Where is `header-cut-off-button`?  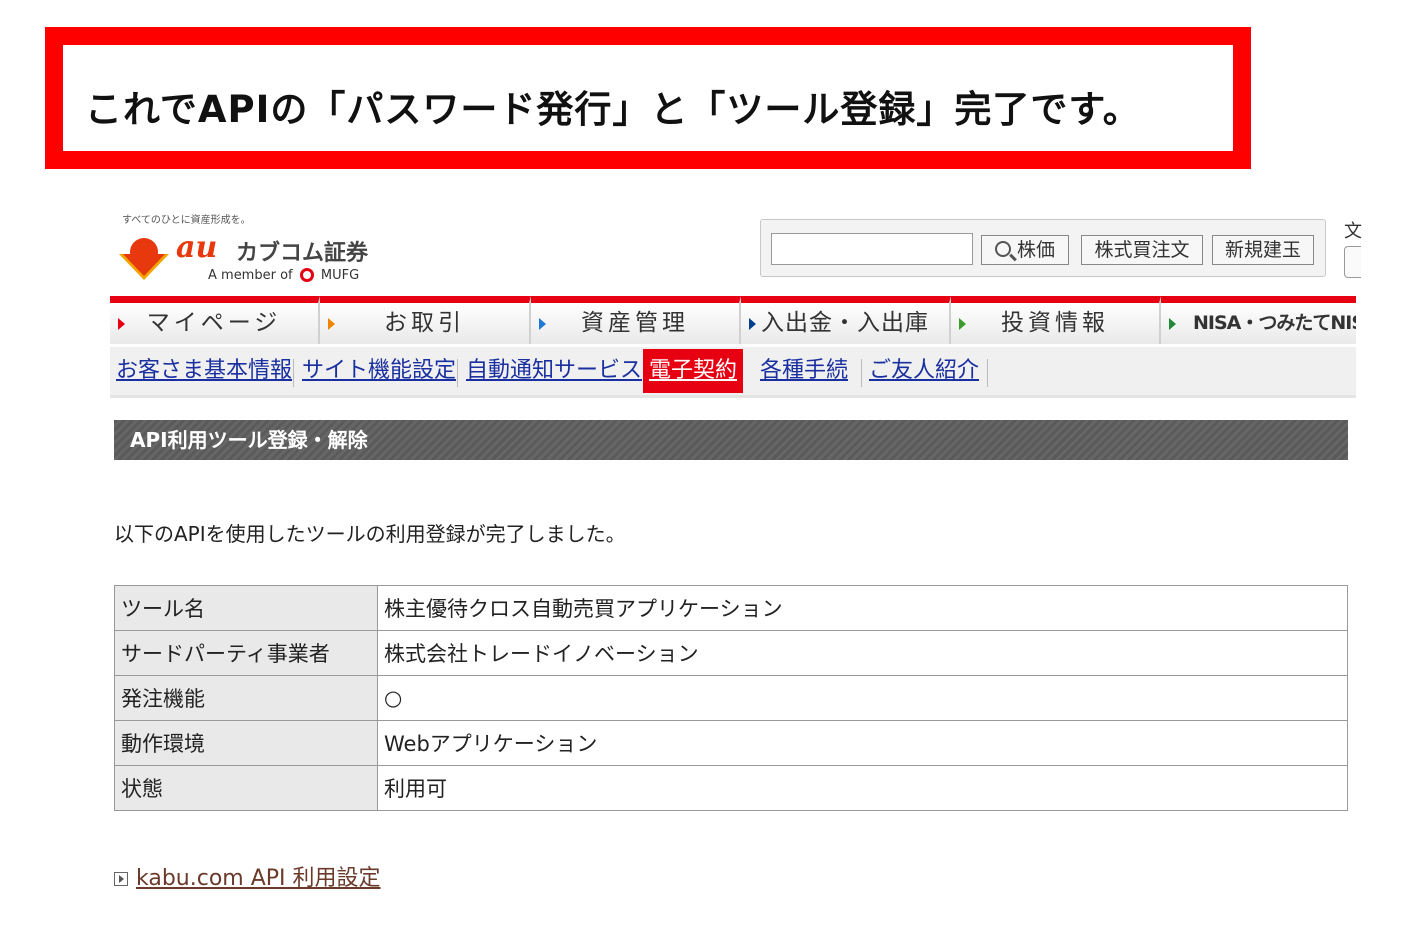
header-cut-off-button is located at coordinates (1352, 262).